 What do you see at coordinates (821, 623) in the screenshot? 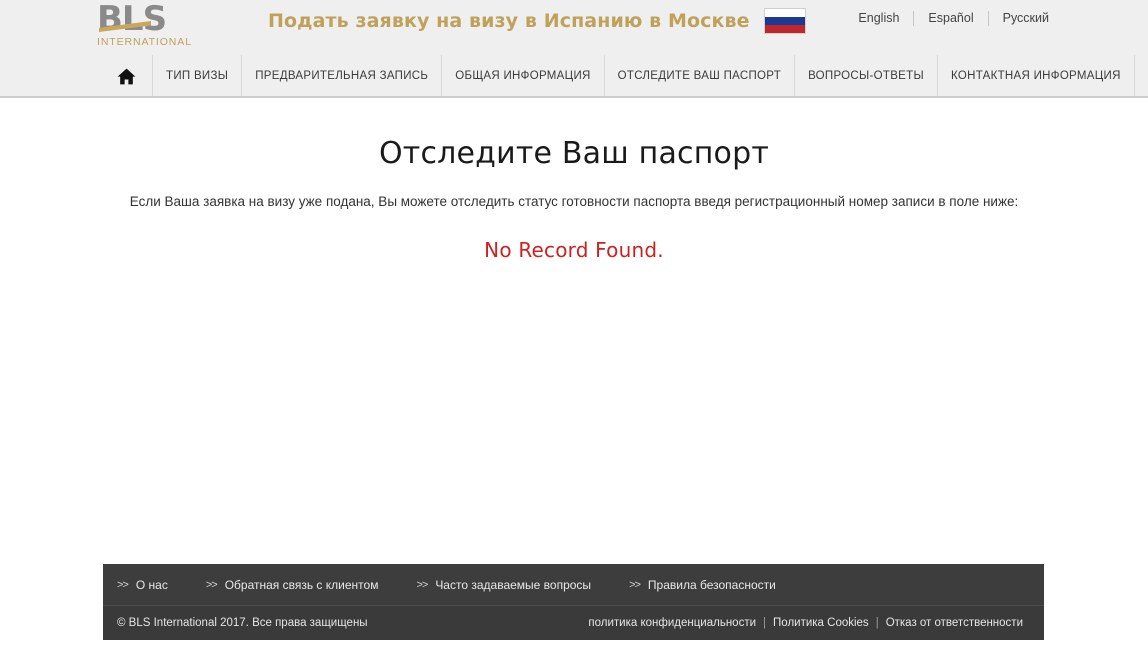
I see `footer-link-cookies-policy: Политика Cookies` at bounding box center [821, 623].